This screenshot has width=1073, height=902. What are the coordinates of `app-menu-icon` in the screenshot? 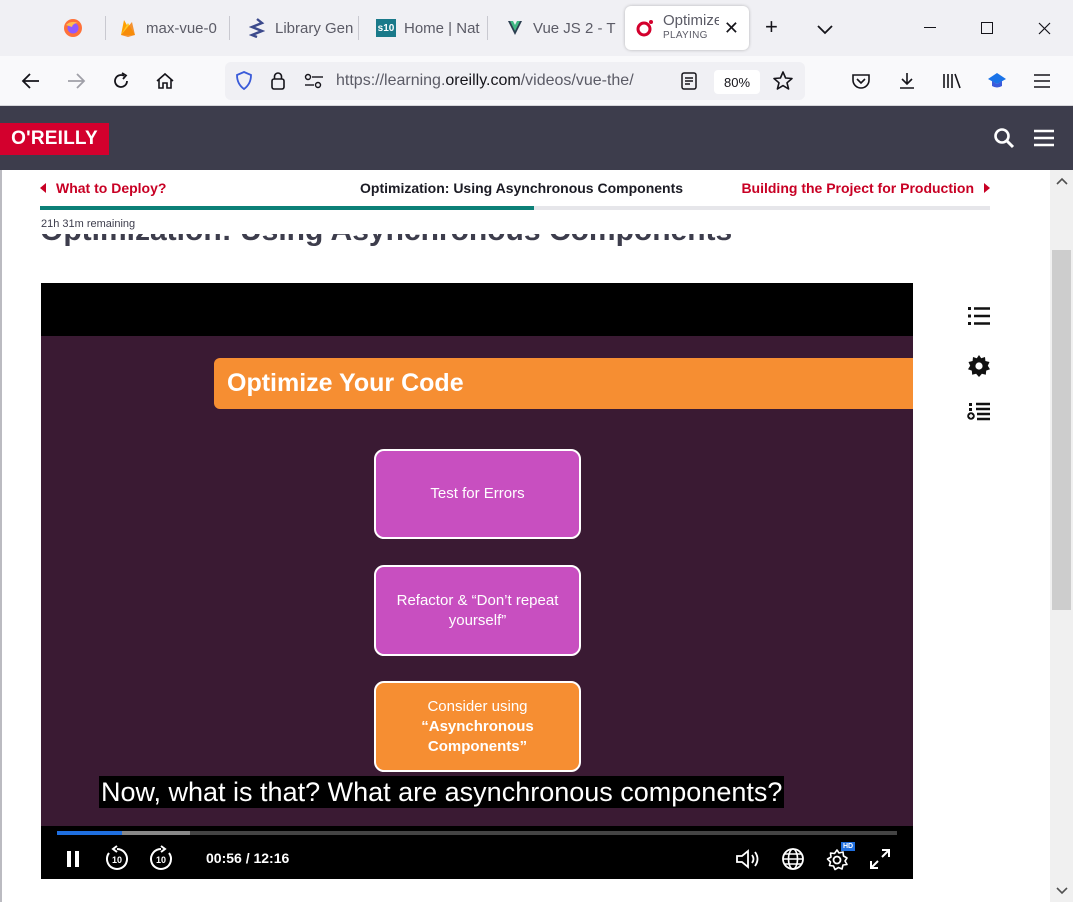 It's located at (1042, 81).